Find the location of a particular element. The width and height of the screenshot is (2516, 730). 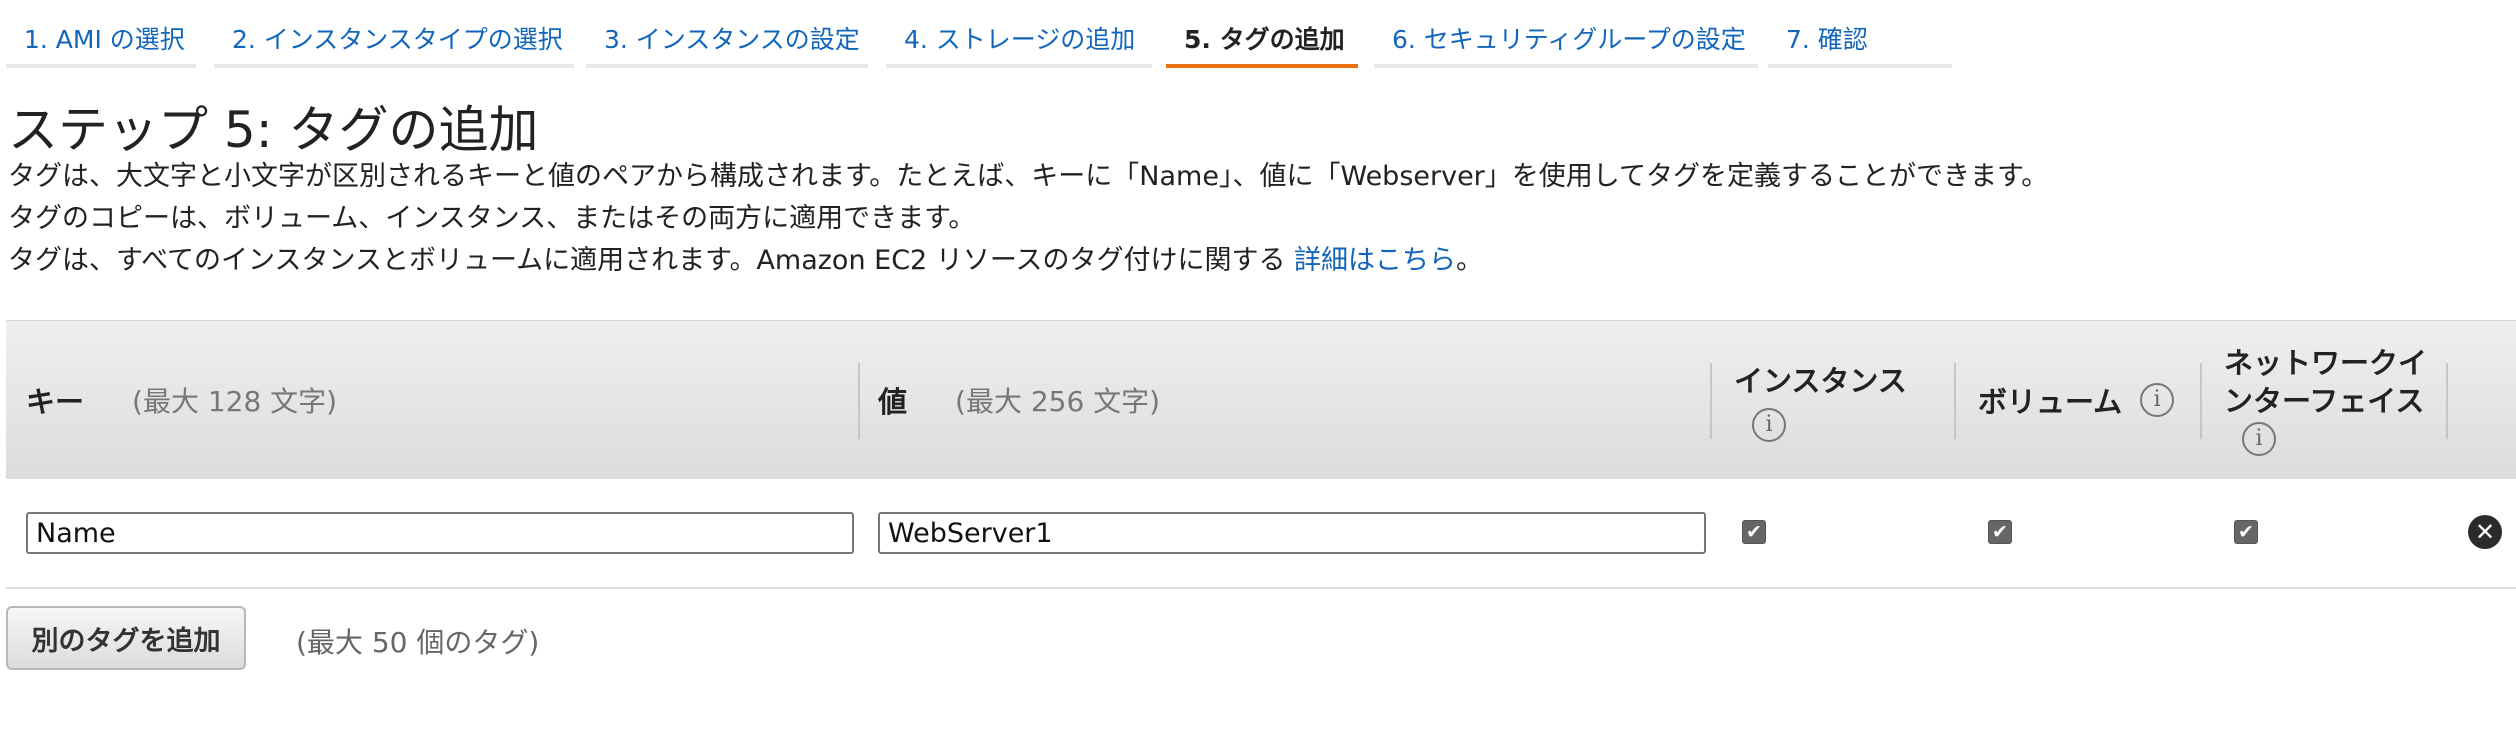

learn-more-link: 詳細はこちら is located at coordinates (1375, 260).